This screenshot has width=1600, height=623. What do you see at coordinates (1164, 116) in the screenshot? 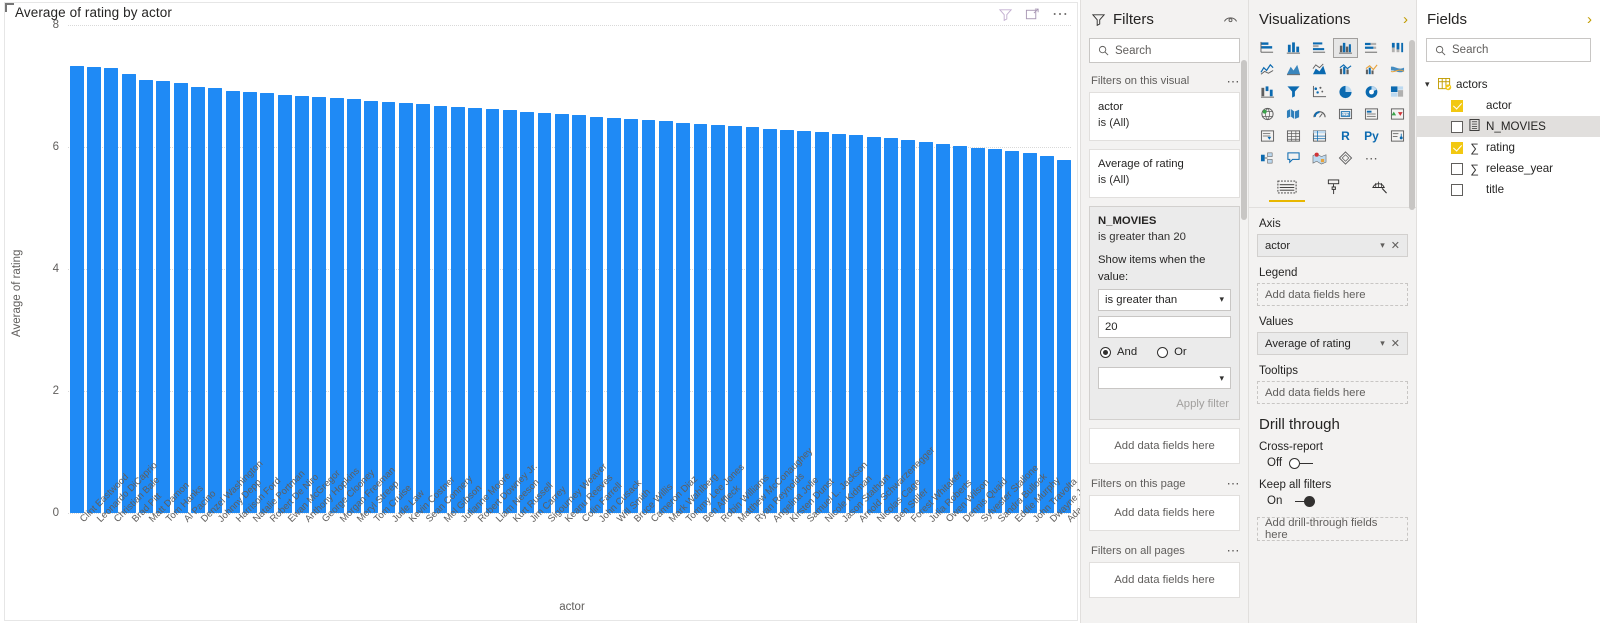
I see `filter-card-actor: actor is (All)` at bounding box center [1164, 116].